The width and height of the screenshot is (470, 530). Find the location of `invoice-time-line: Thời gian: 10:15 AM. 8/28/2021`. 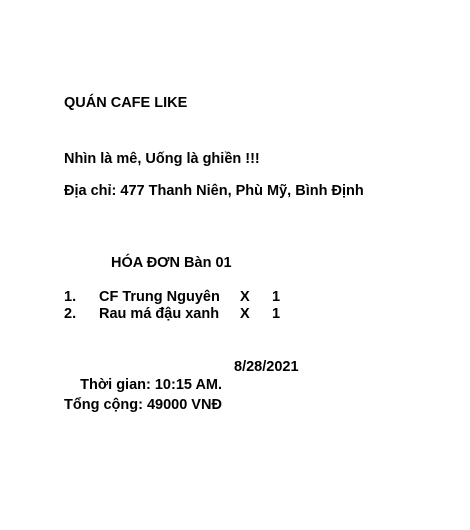

invoice-time-line: Thời gian: 10:15 AM. 8/28/2021 is located at coordinates (181, 394).